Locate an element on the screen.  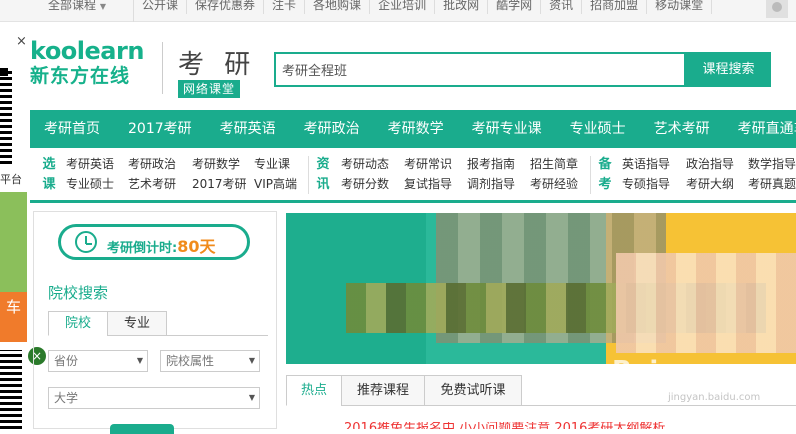
top-link-franchise: 招商加盟 is located at coordinates (615, 7).